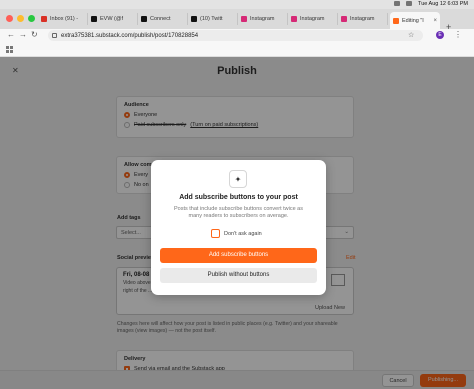 This screenshot has width=474, height=389. What do you see at coordinates (54, 35) in the screenshot?
I see `site-info-icon` at bounding box center [54, 35].